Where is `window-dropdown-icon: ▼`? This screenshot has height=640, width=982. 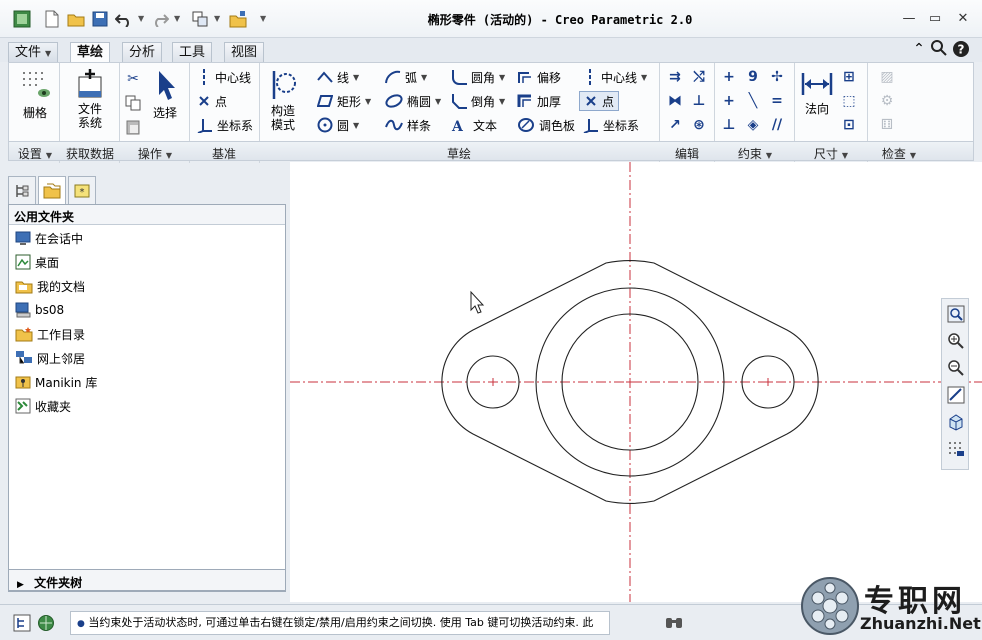
window-dropdown-icon: ▼ is located at coordinates (217, 18).